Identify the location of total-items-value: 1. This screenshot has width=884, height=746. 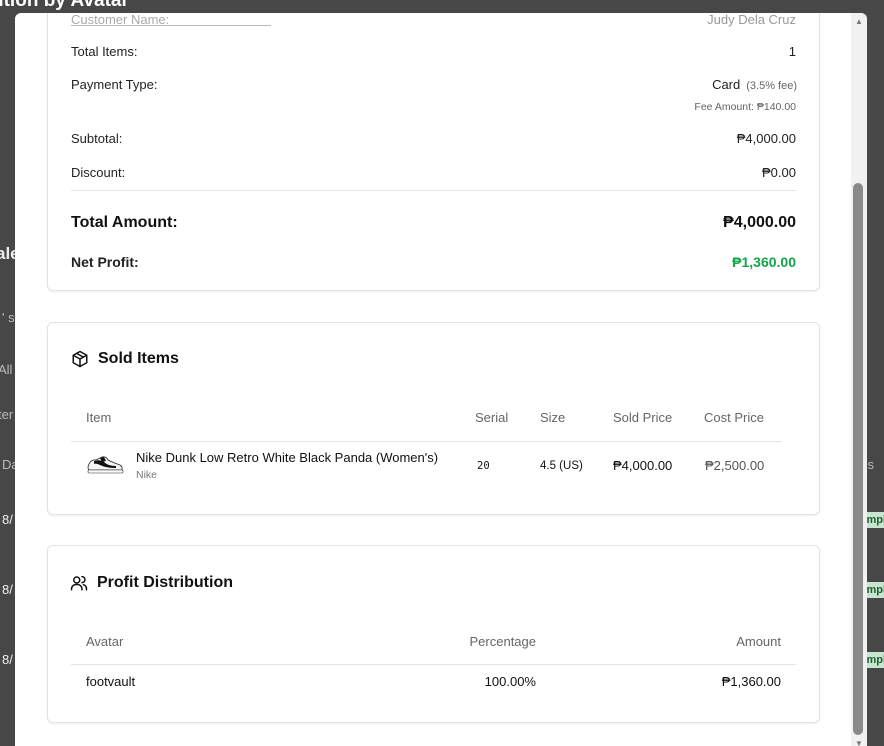
(792, 51).